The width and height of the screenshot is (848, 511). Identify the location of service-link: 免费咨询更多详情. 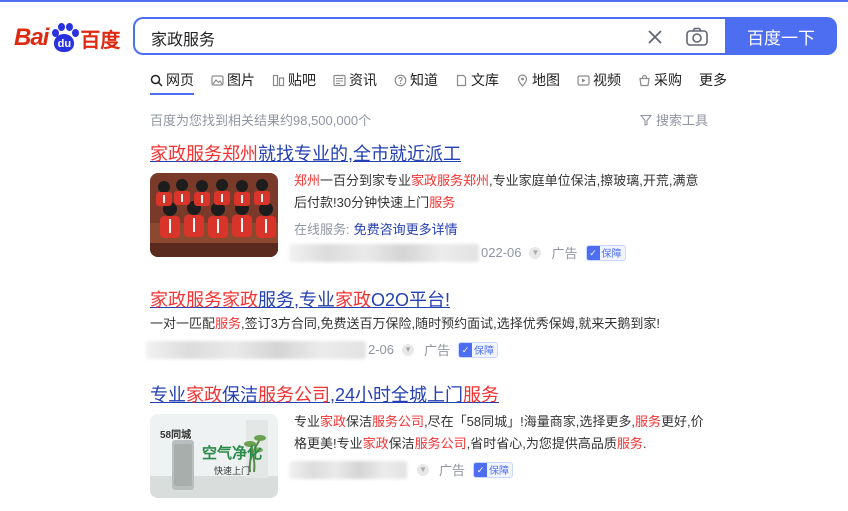
(406, 229).